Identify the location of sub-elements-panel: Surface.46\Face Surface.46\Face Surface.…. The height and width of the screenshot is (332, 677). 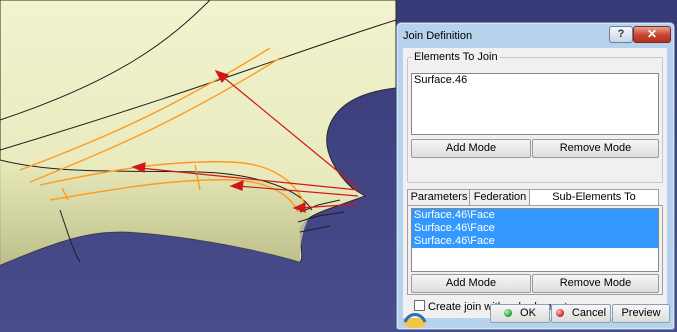
(535, 250).